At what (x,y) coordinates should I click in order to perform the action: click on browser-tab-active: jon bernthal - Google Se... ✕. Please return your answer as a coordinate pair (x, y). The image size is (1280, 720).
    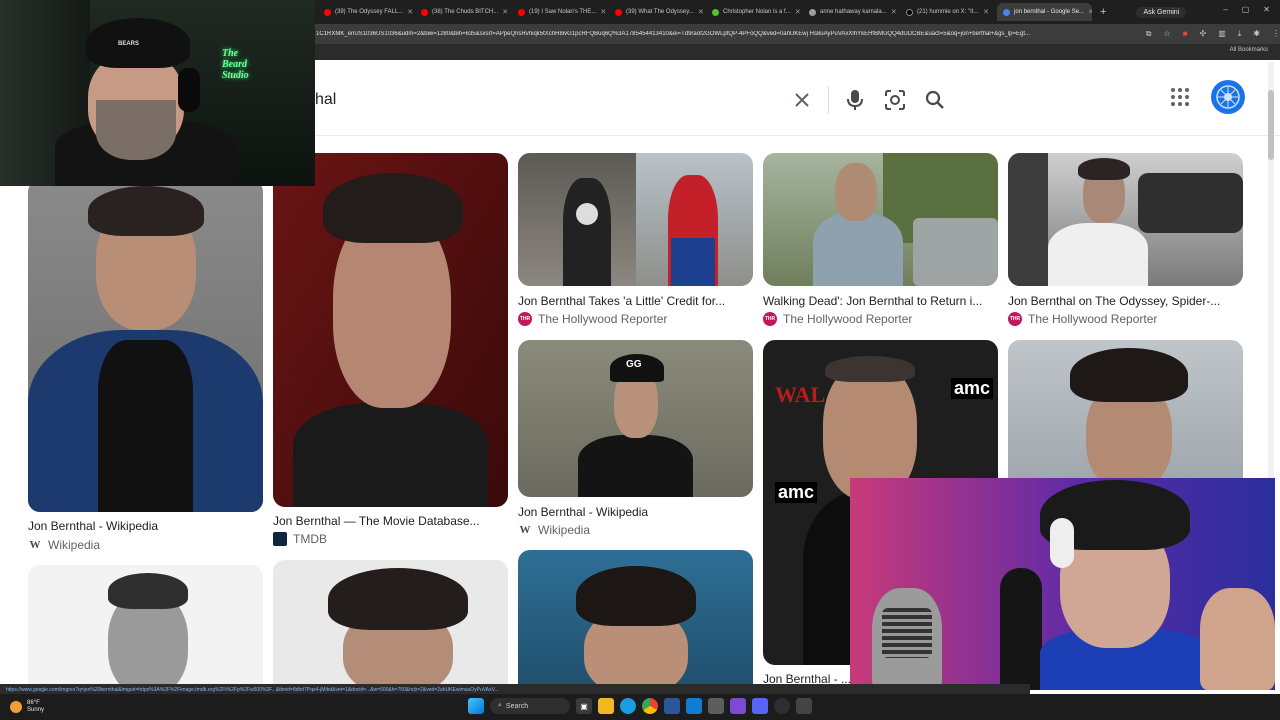
    Looking at the image, I should click on (1044, 12).